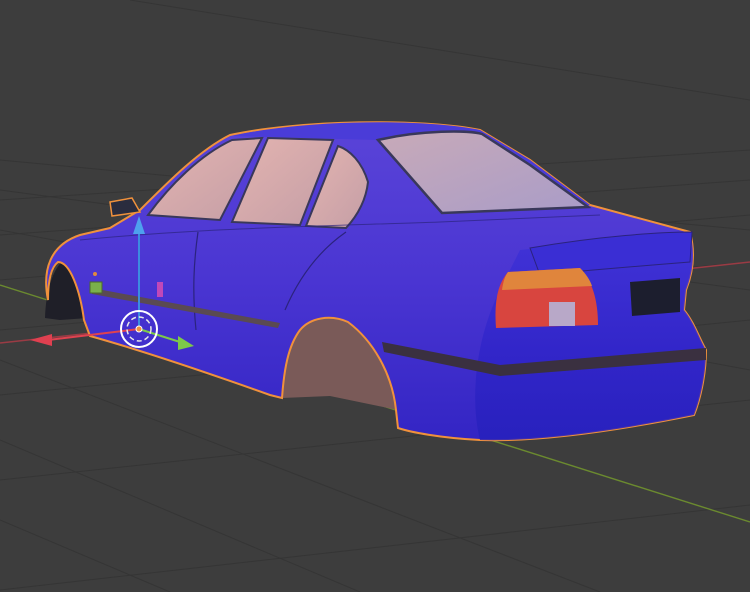  I want to click on side-mirror, so click(125, 207).